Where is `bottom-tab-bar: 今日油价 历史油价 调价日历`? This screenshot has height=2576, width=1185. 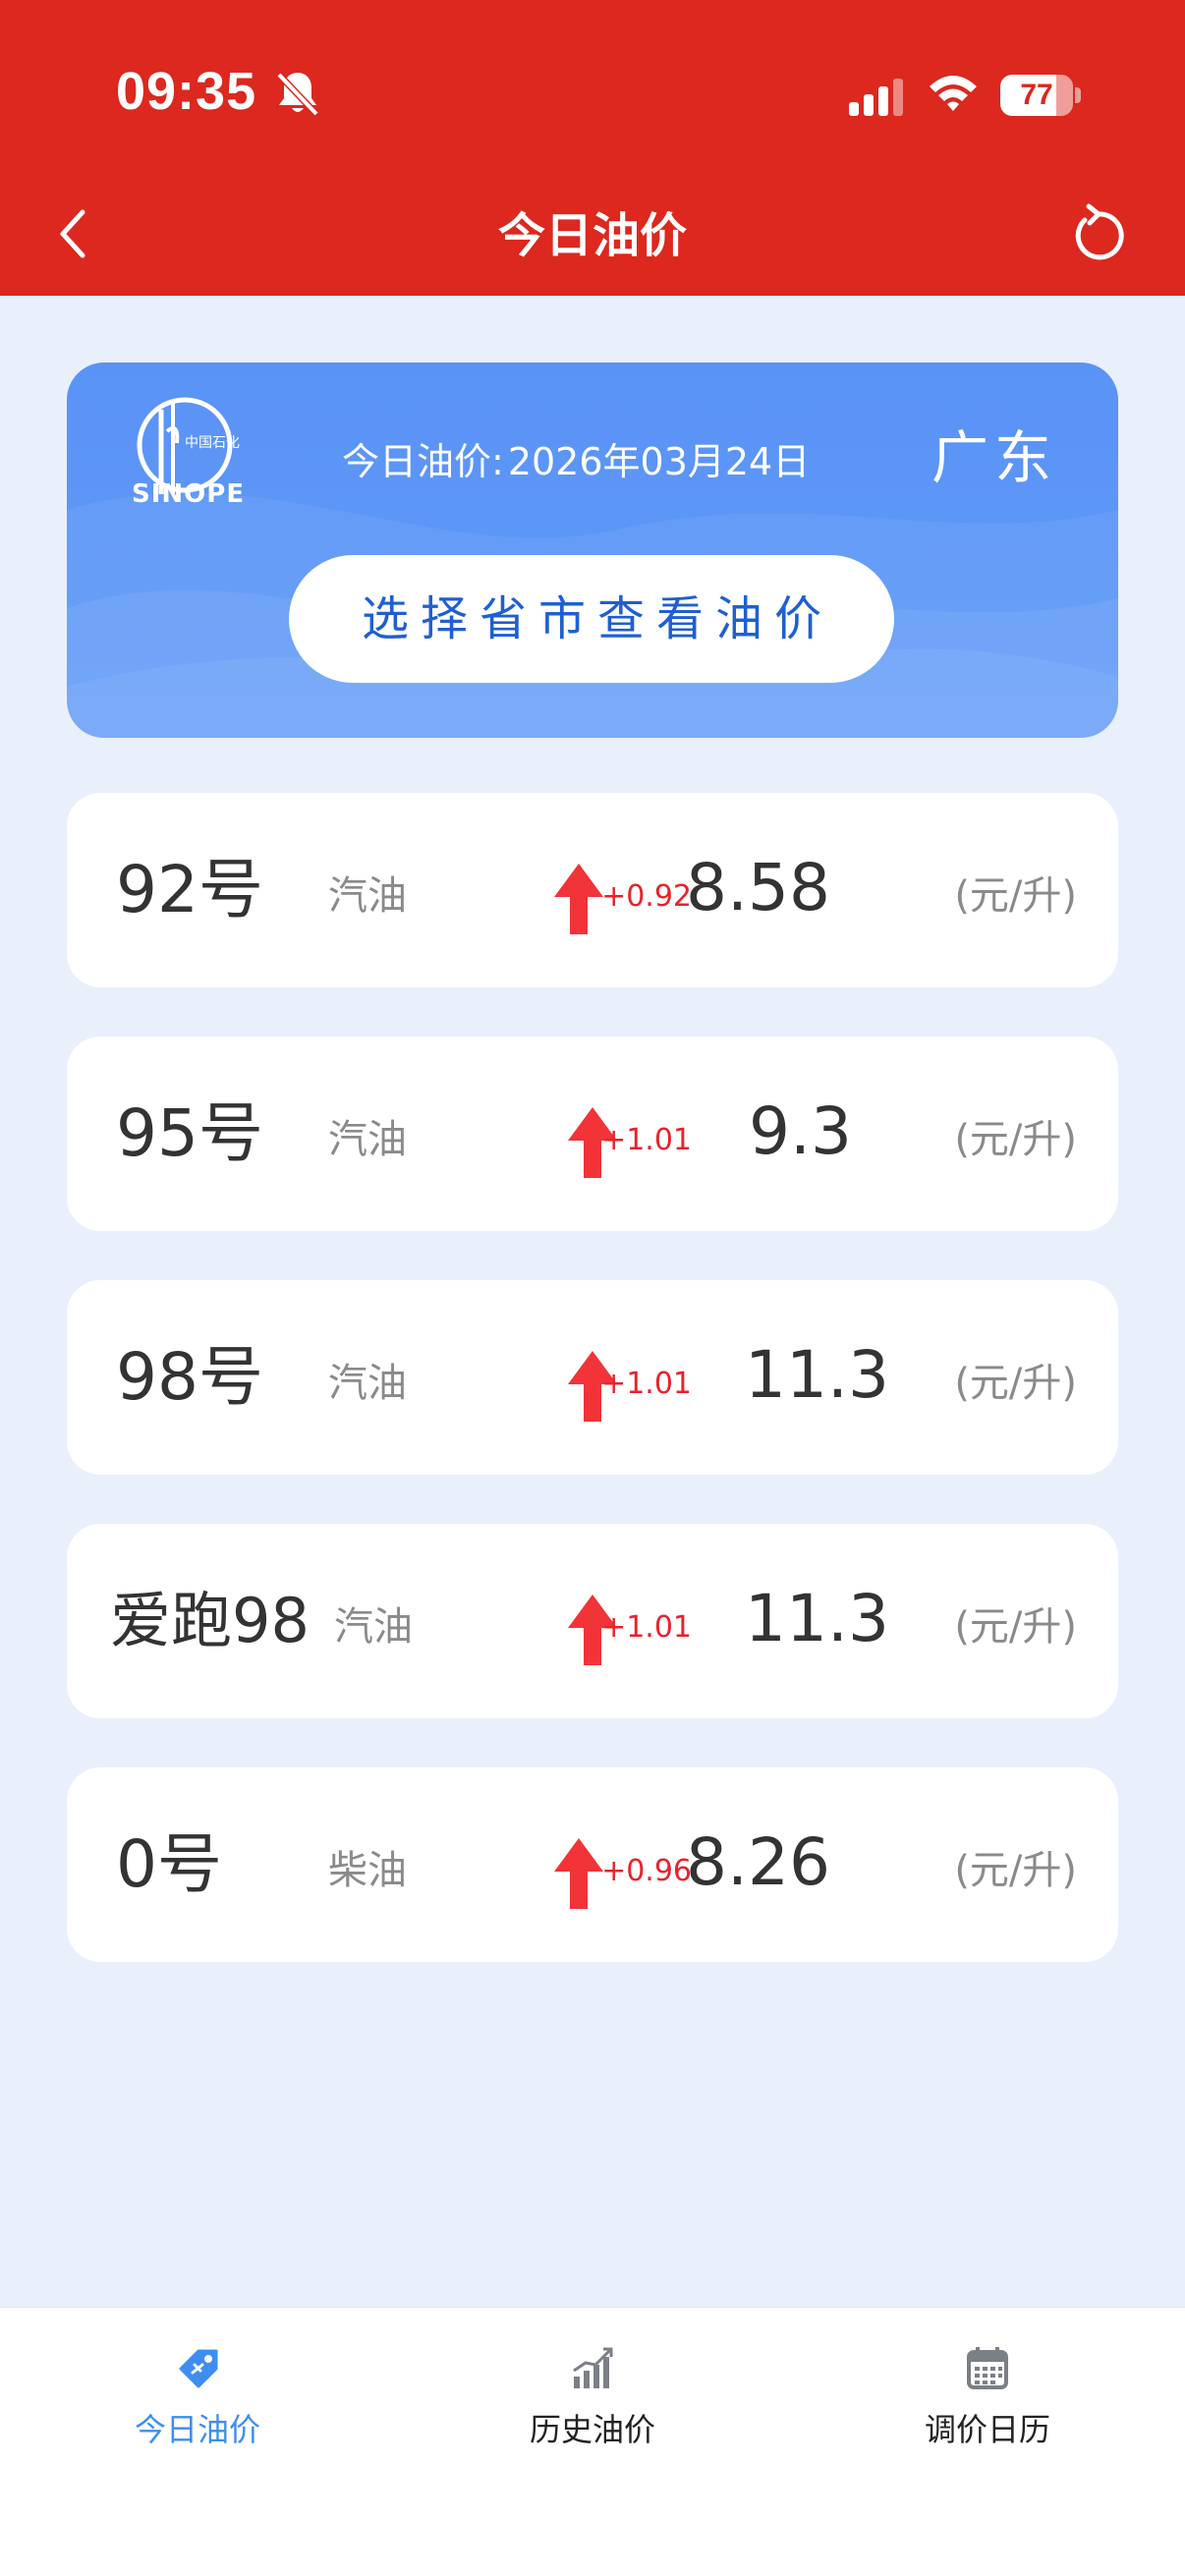
bottom-tab-bar: 今日油价 历史油价 调价日历 is located at coordinates (592, 2441).